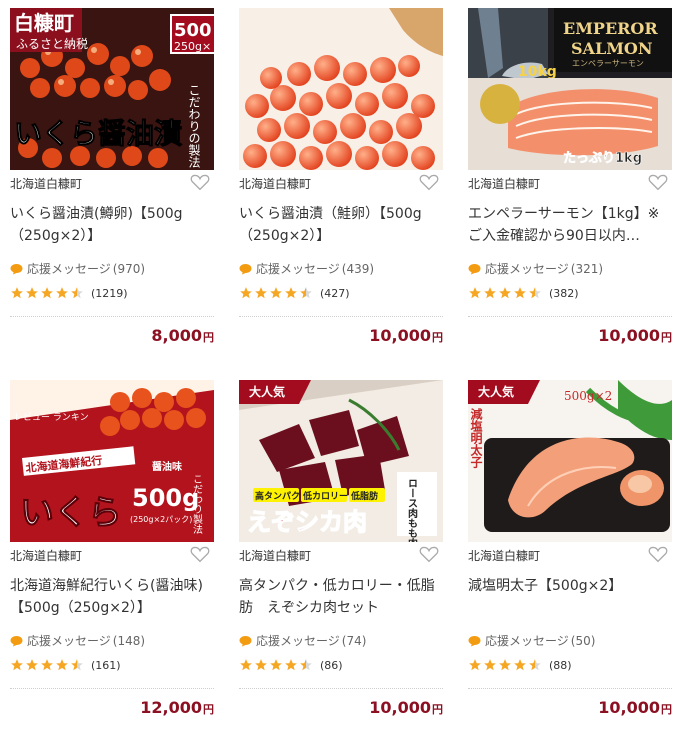  What do you see at coordinates (44, 23) in the screenshot?
I see `image-text: 白糠町` at bounding box center [44, 23].